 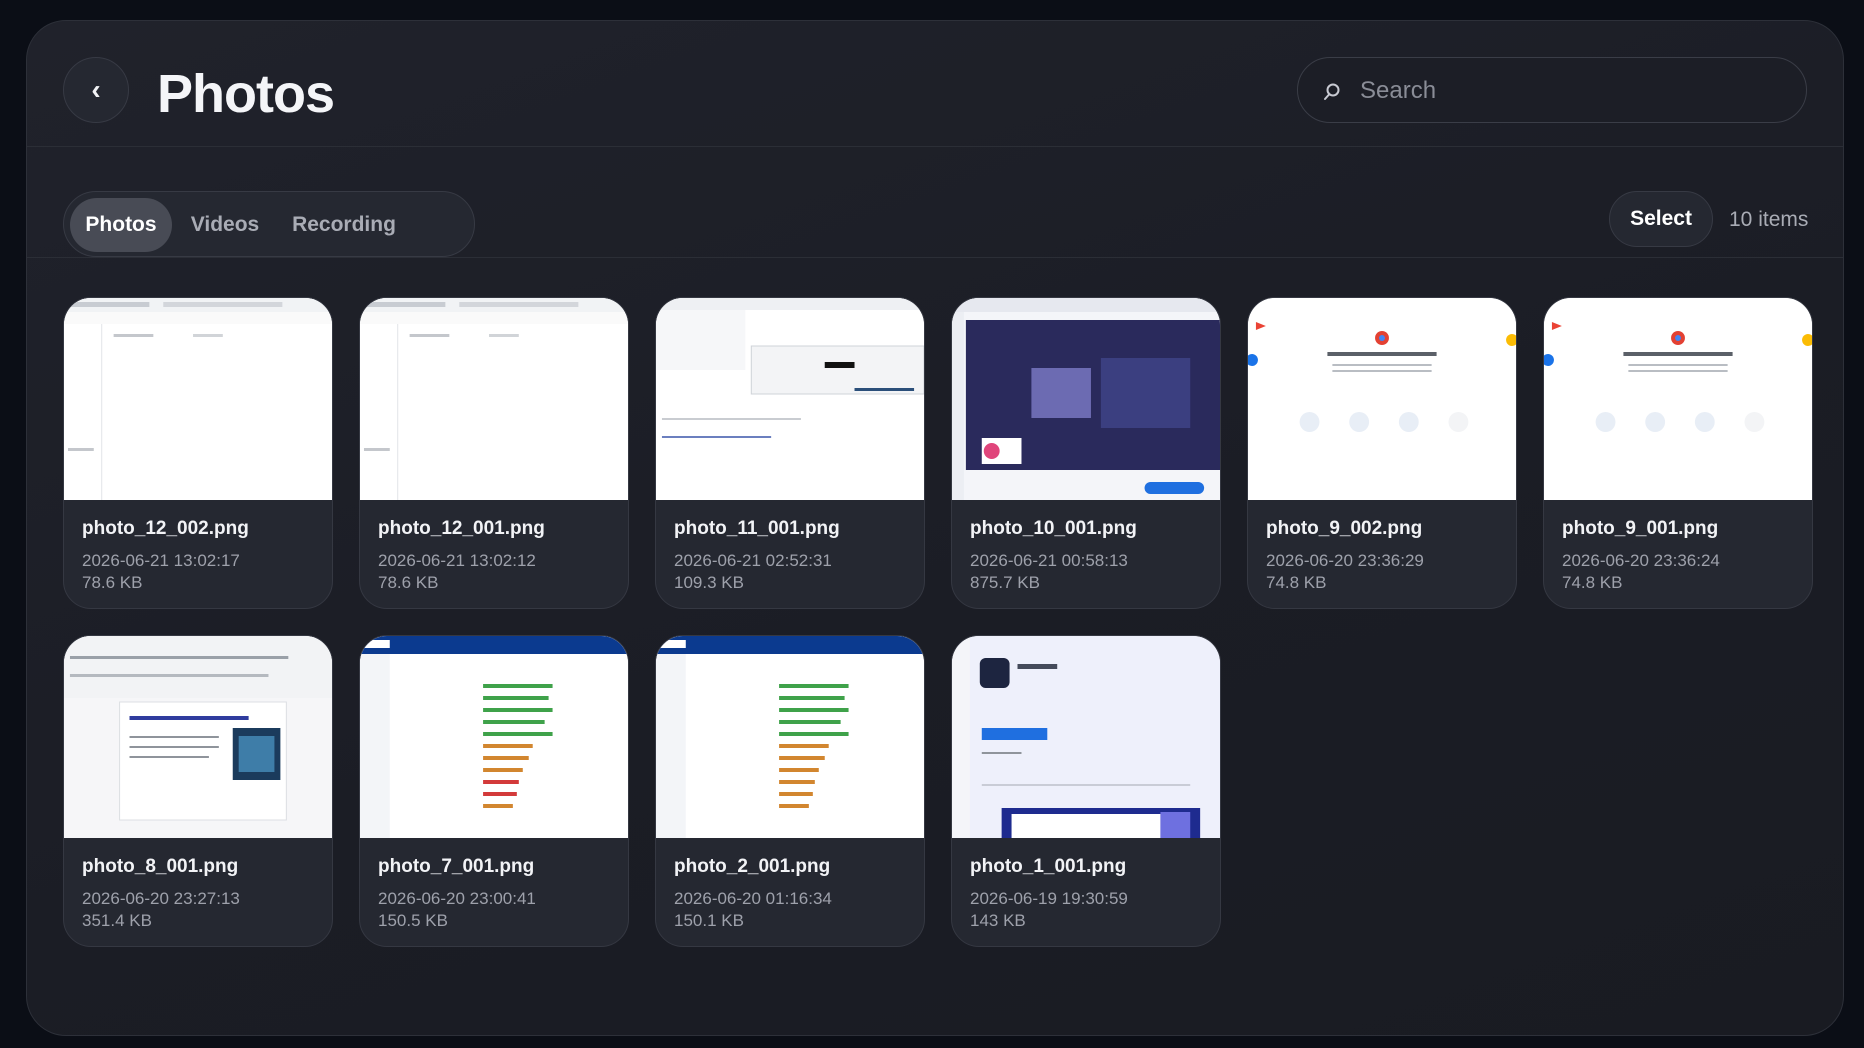 I want to click on photo-date: 2026-06-21 13:02:17, so click(x=161, y=560).